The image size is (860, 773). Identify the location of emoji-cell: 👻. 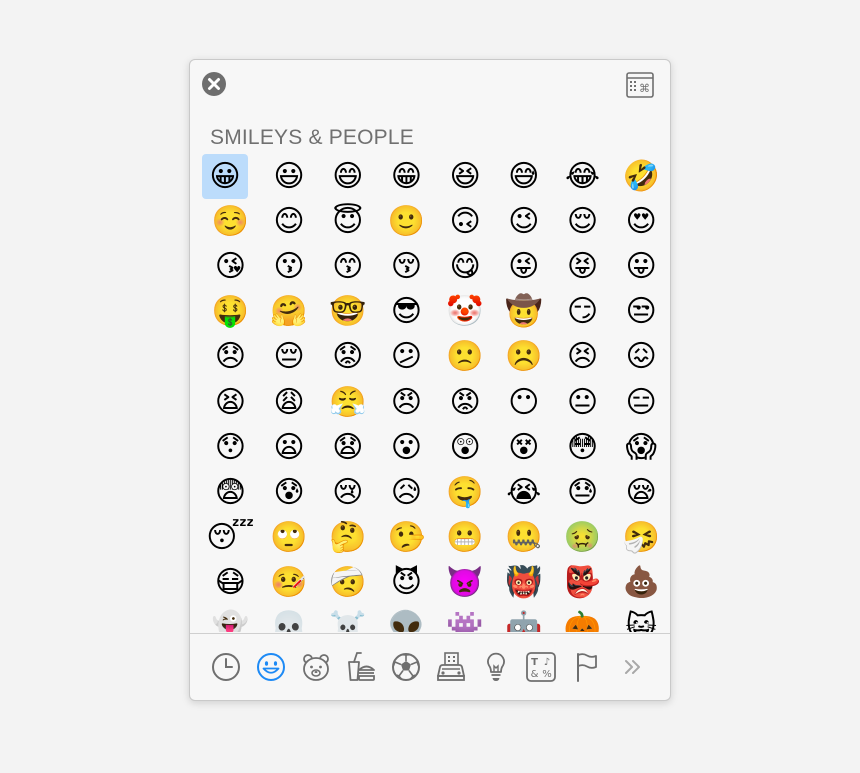
(230, 619).